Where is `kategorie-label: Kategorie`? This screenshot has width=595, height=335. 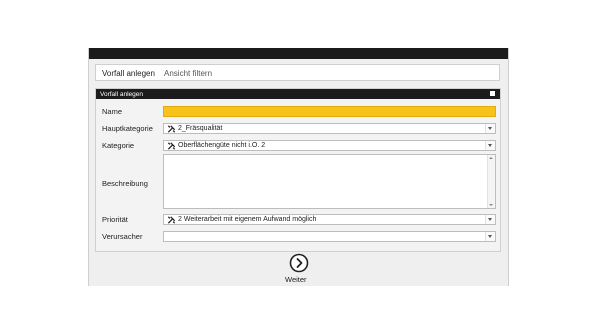
kategorie-label: Kategorie is located at coordinates (118, 145).